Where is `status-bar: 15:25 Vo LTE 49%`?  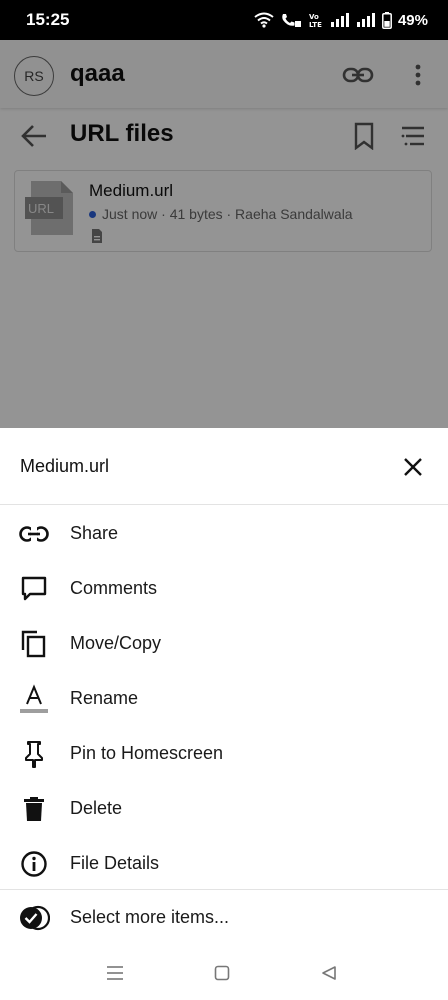
status-bar: 15:25 Vo LTE 49% is located at coordinates (224, 20).